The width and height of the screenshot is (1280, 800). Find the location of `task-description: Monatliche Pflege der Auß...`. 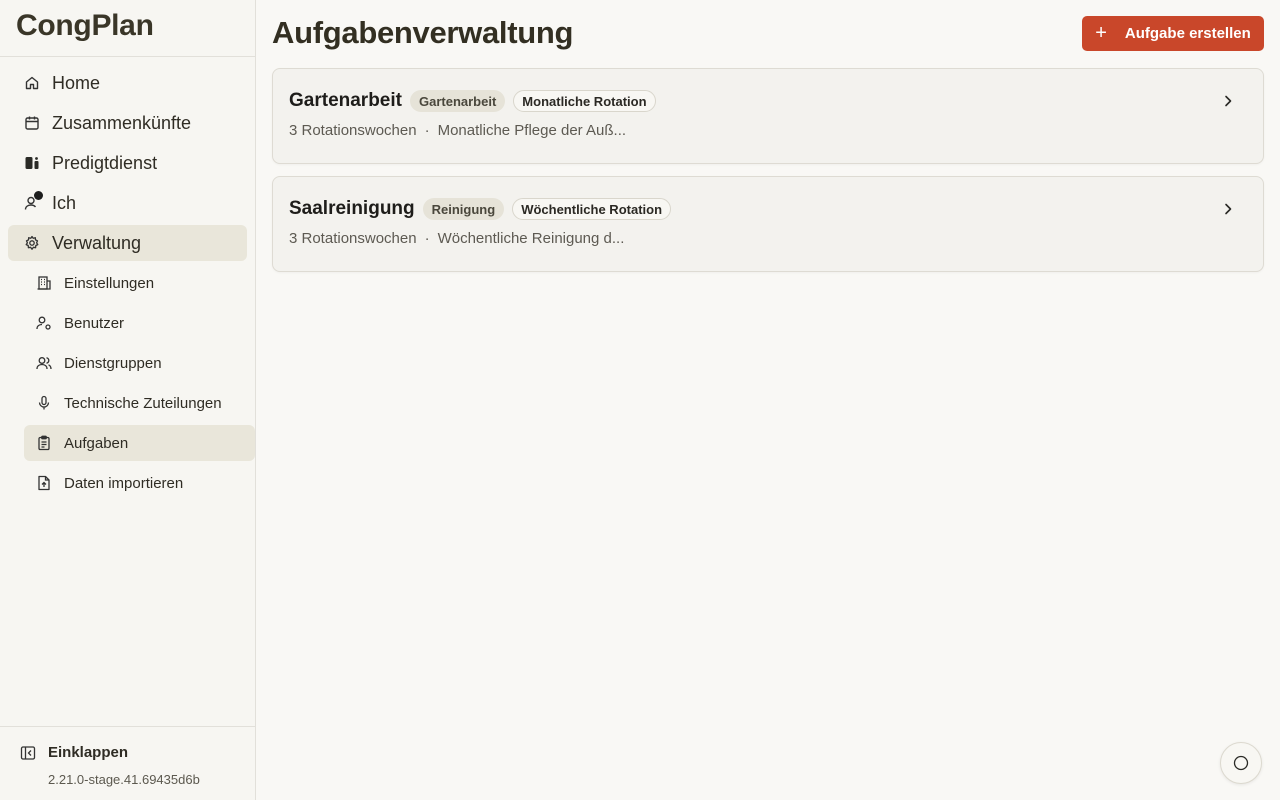

task-description: Monatliche Pflege der Auß... is located at coordinates (532, 130).